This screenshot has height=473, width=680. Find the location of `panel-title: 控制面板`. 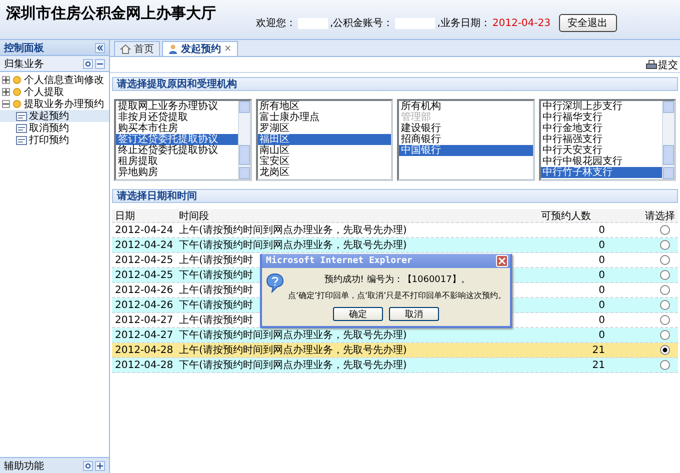

panel-title: 控制面板 is located at coordinates (24, 48).